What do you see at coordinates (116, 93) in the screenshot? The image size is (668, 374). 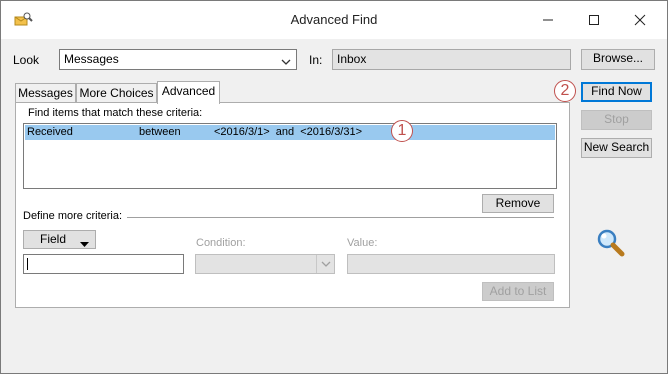 I see `tab-more-choices: More Choices` at bounding box center [116, 93].